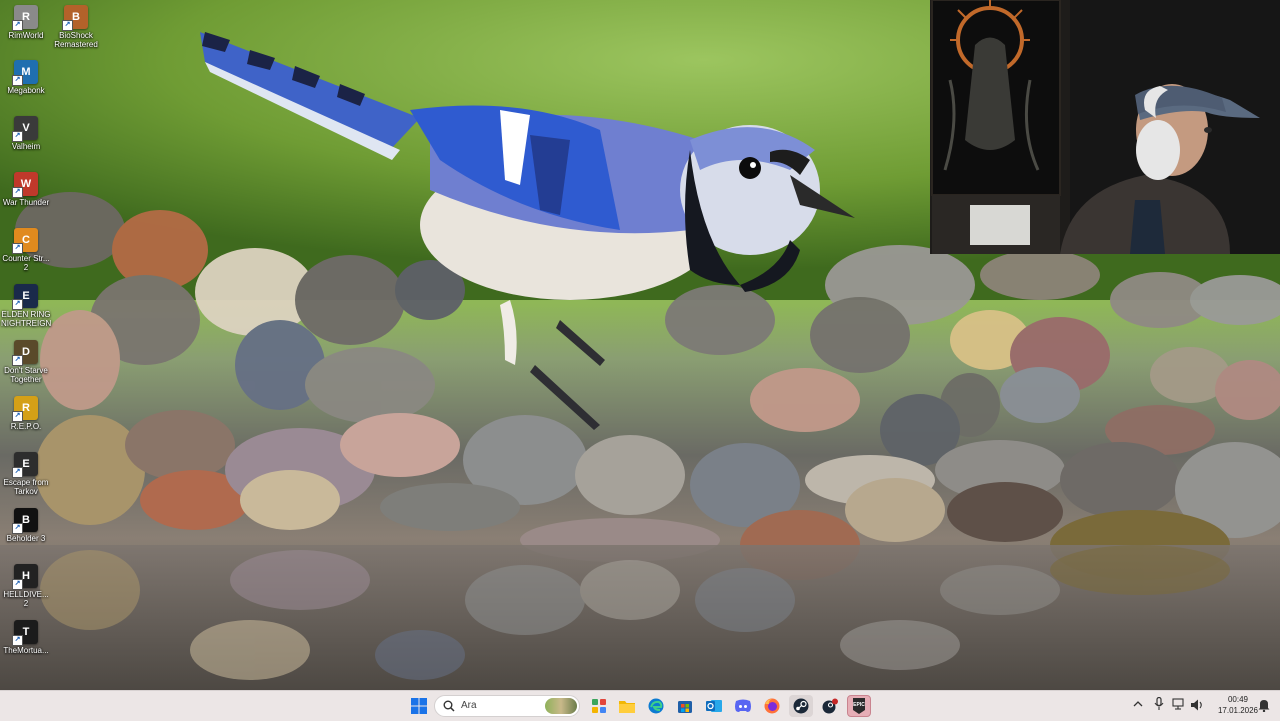 The width and height of the screenshot is (1280, 721). I want to click on elden-ring-glyph: E, so click(26, 296).